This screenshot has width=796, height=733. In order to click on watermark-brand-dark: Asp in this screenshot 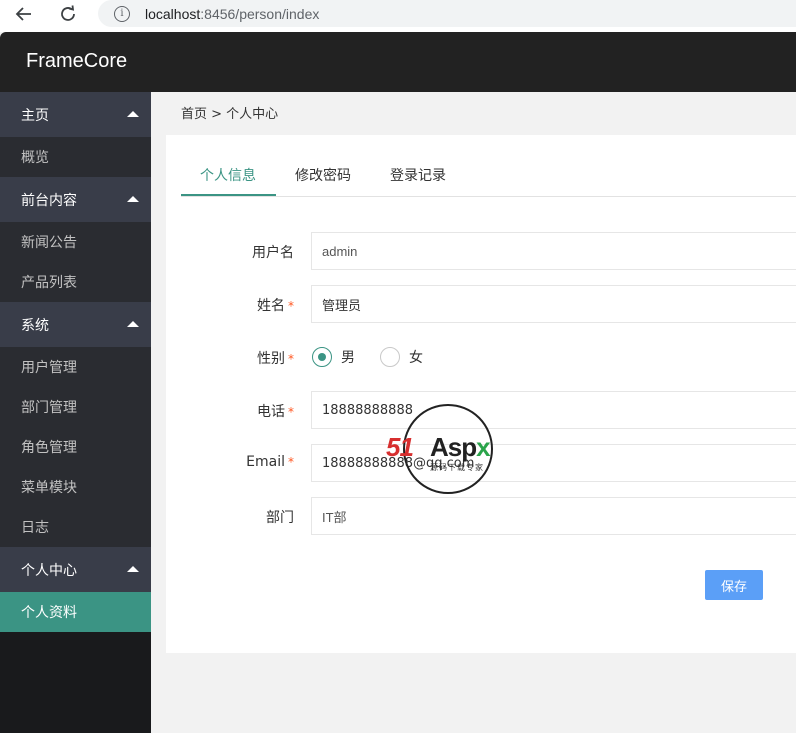, I will do `click(453, 447)`.